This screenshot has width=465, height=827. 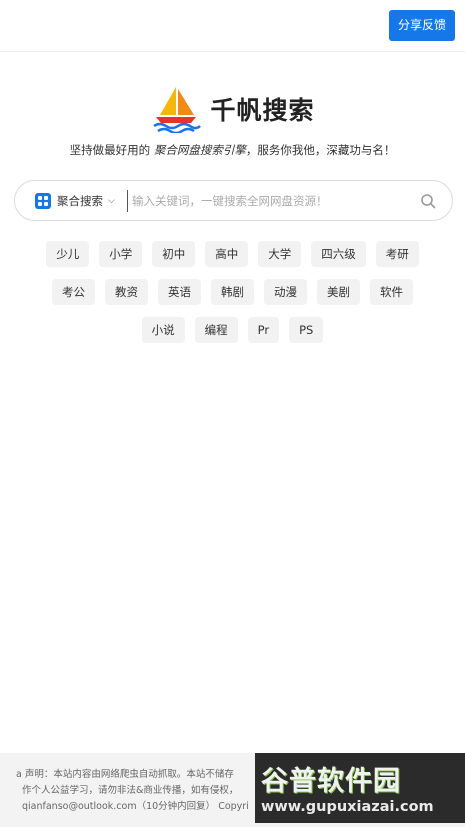 What do you see at coordinates (331, 781) in the screenshot?
I see `watermark-title: 谷普软件园` at bounding box center [331, 781].